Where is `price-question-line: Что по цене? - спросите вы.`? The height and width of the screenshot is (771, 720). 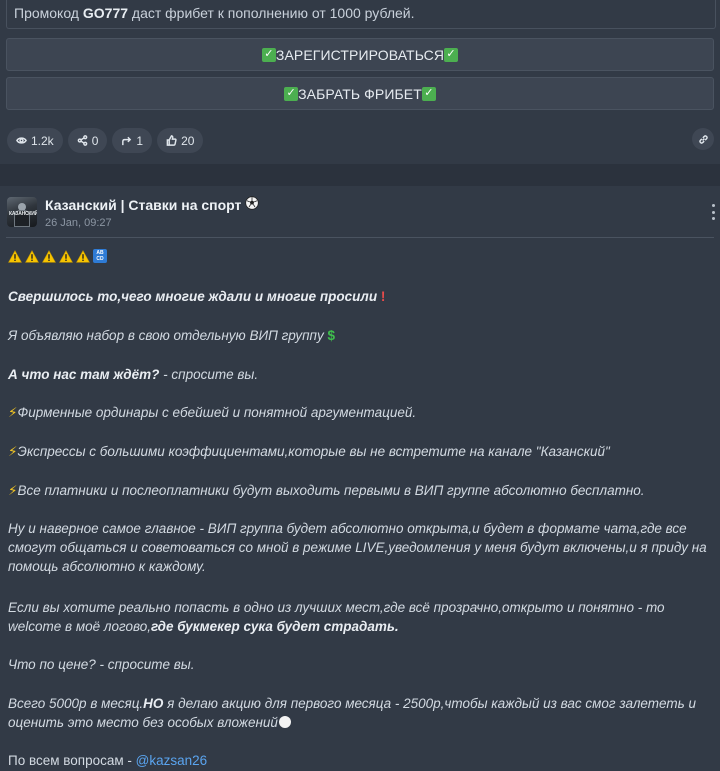
price-question-line: Что по цене? - спросите вы. is located at coordinates (101, 664).